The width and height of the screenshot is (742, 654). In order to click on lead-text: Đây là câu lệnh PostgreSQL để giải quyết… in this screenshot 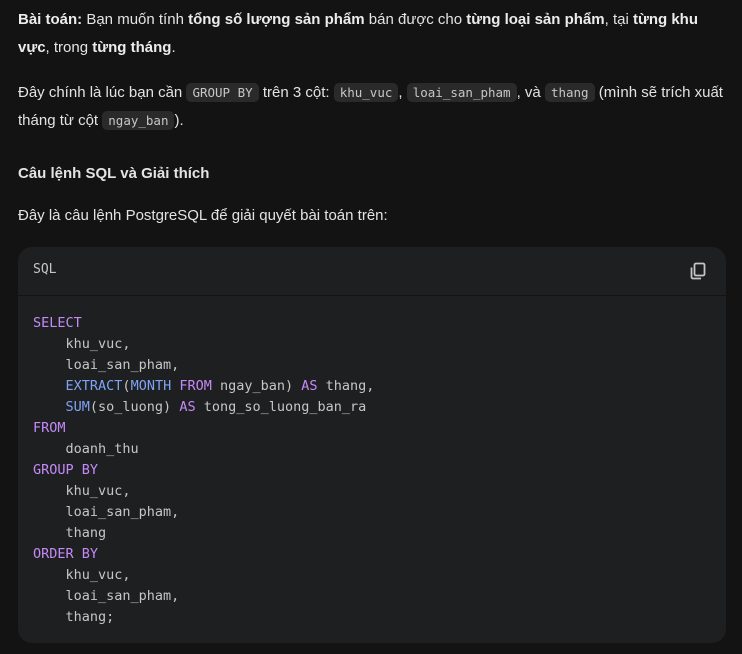, I will do `click(203, 215)`.